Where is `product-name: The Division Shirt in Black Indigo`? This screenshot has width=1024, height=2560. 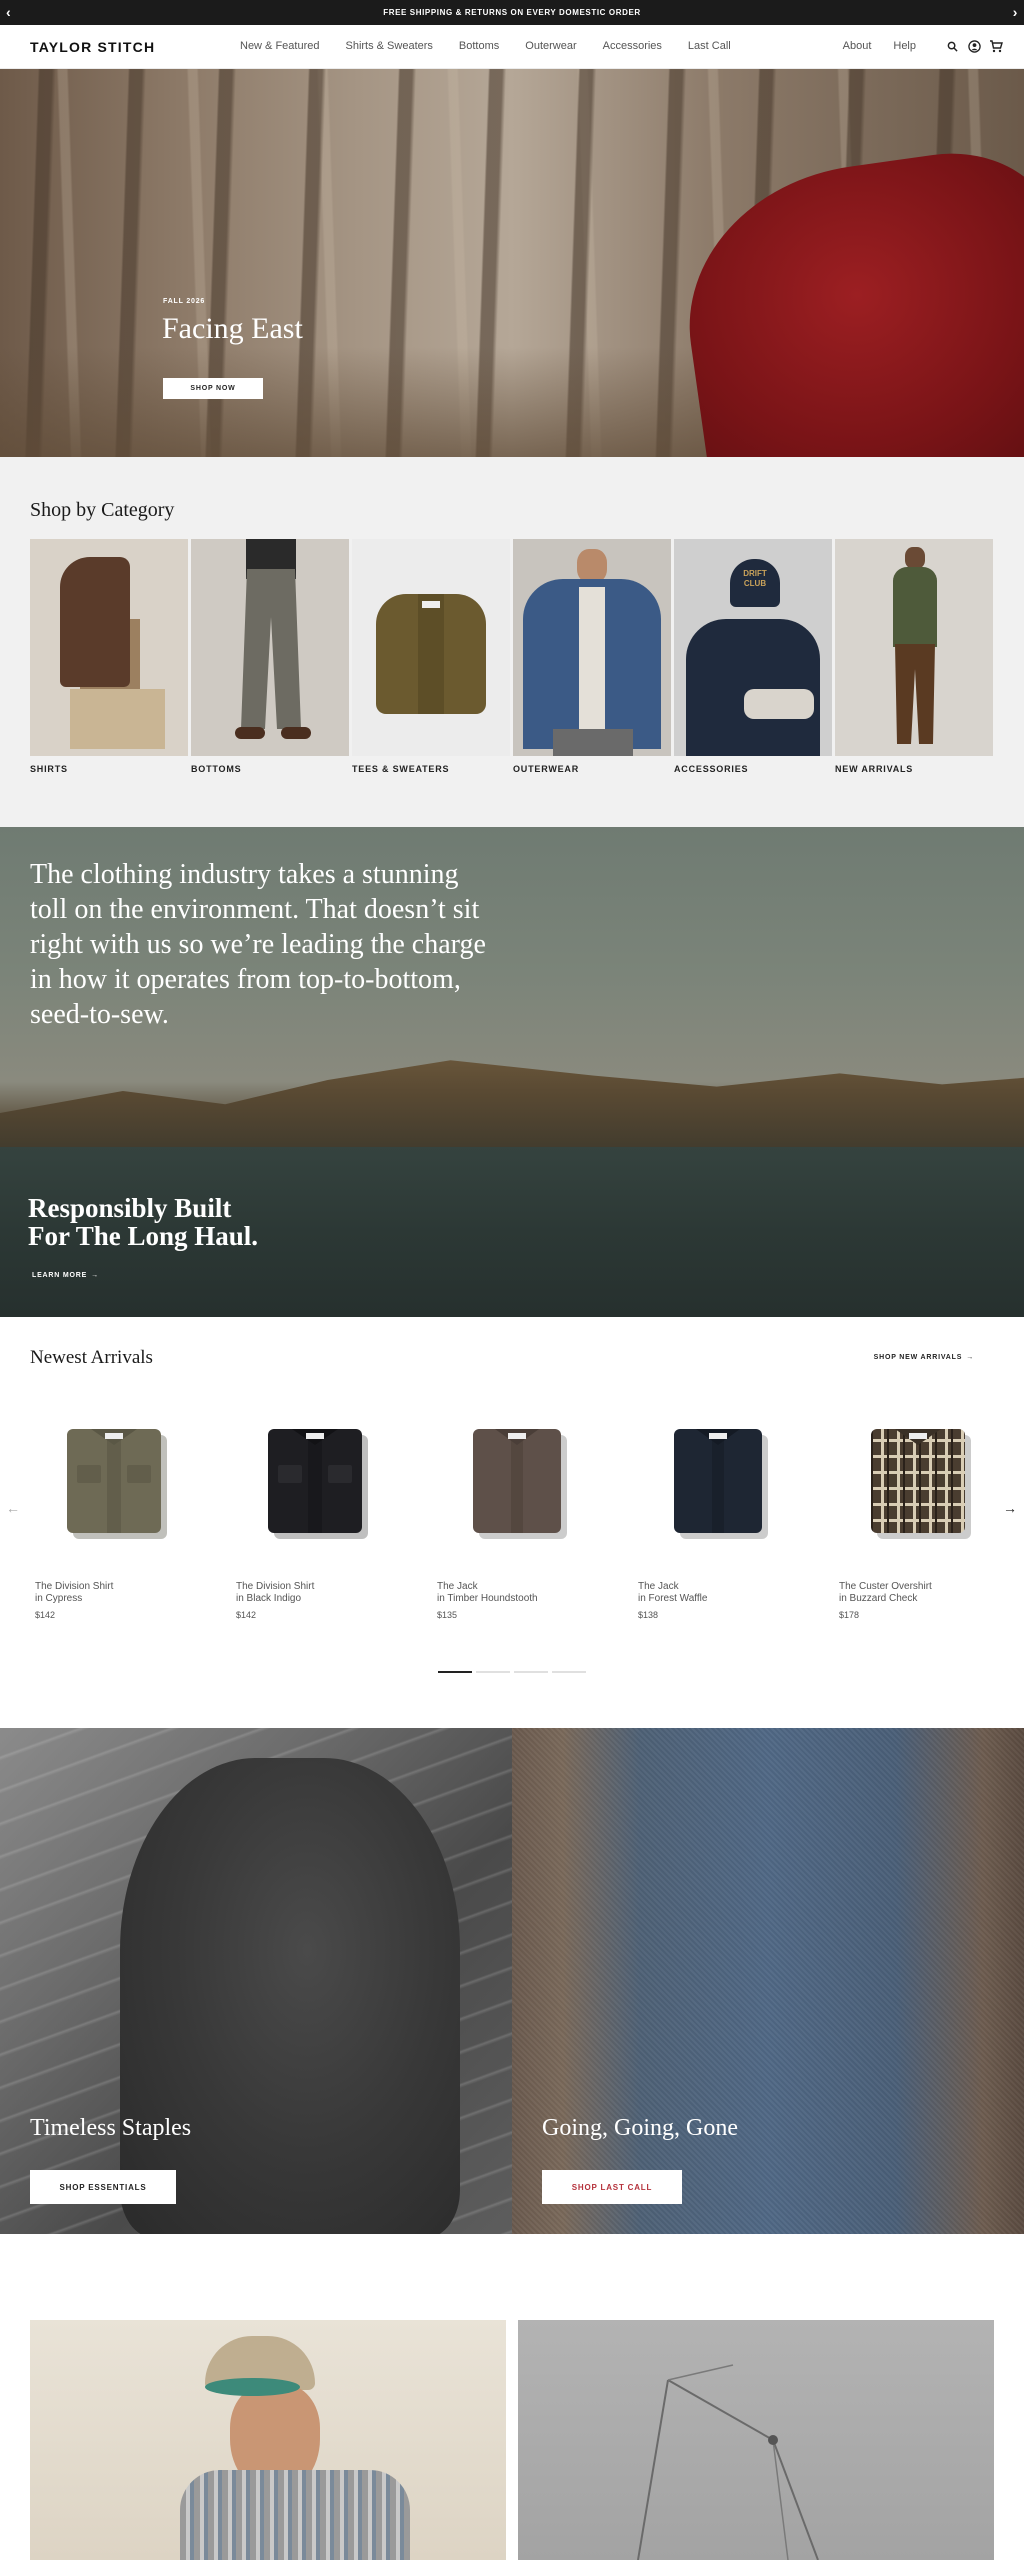 product-name: The Division Shirt in Black Indigo is located at coordinates (336, 1593).